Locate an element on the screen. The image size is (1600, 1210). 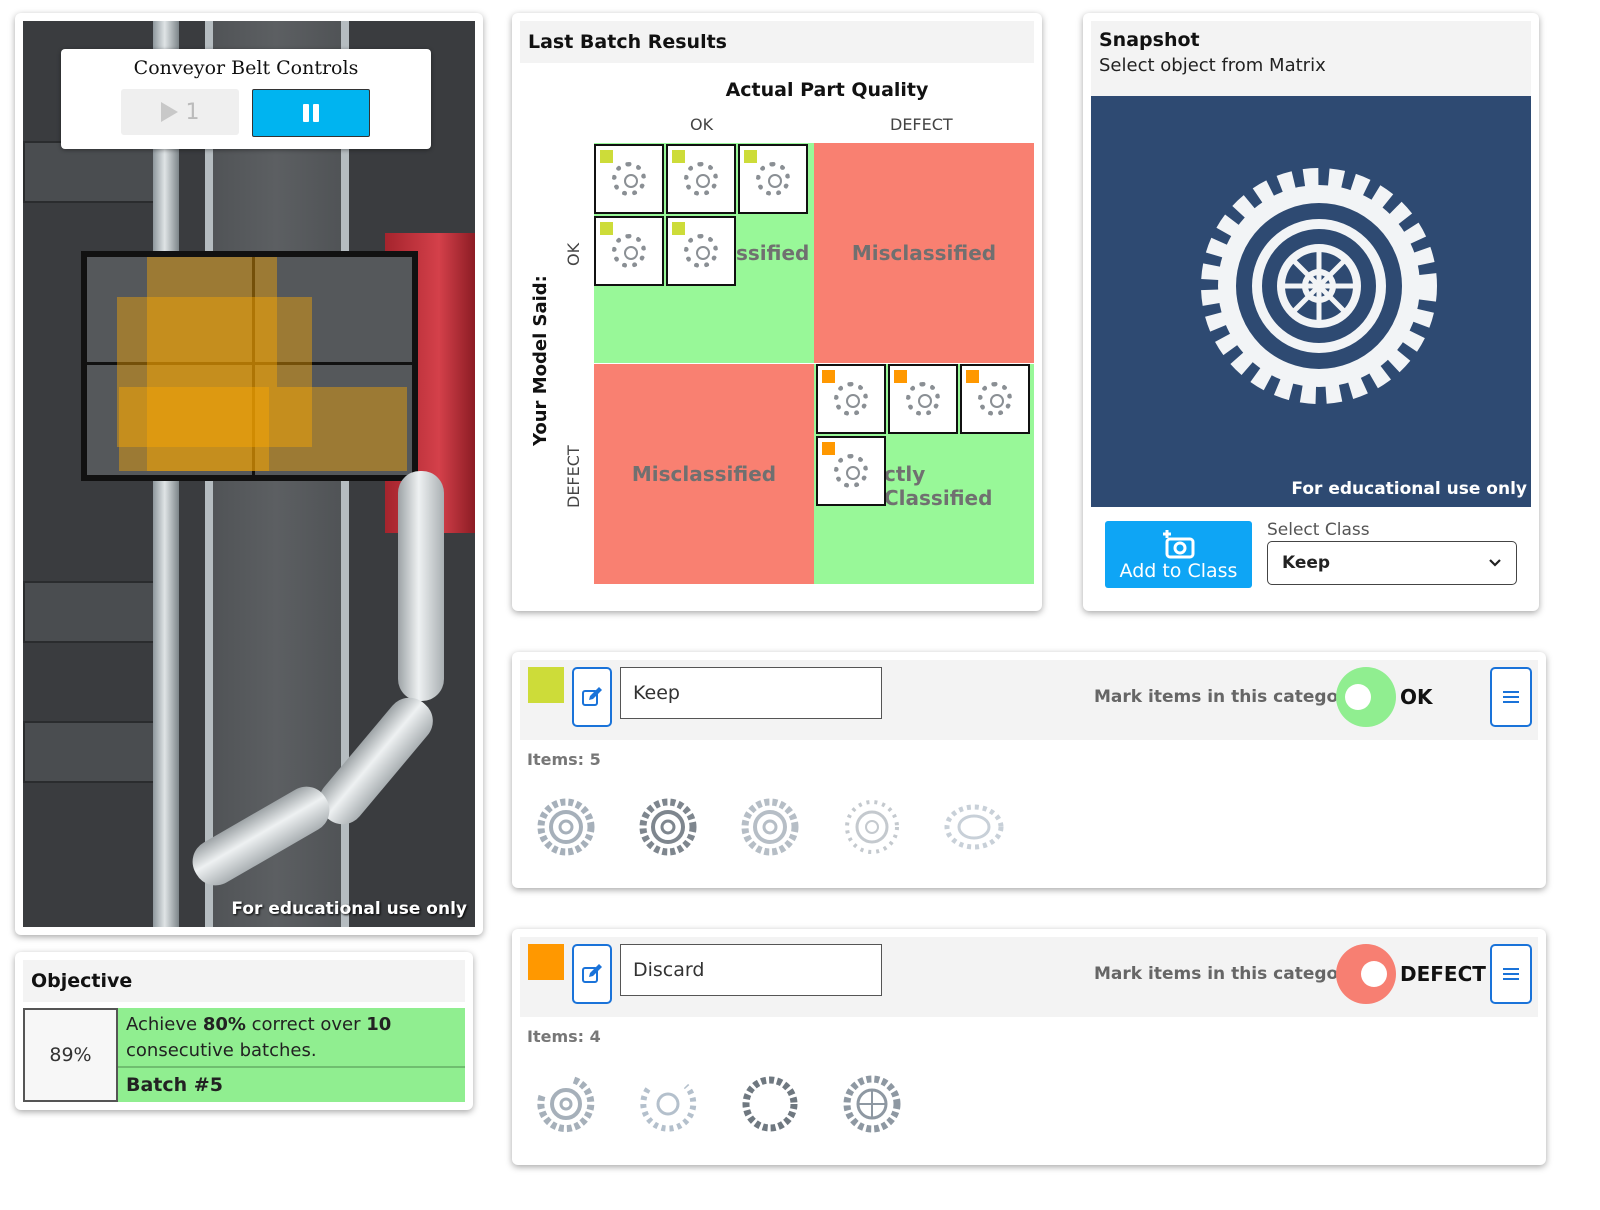
items-count: Items: 4 is located at coordinates (564, 1036).